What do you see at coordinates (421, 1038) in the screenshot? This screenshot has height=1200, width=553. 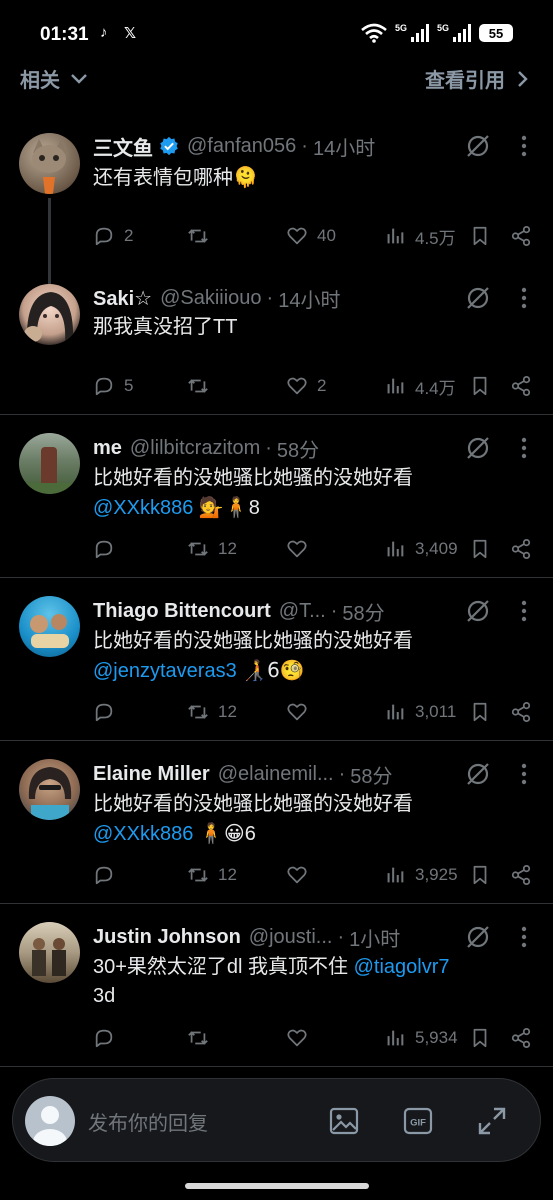 I see `views-button: 5,934` at bounding box center [421, 1038].